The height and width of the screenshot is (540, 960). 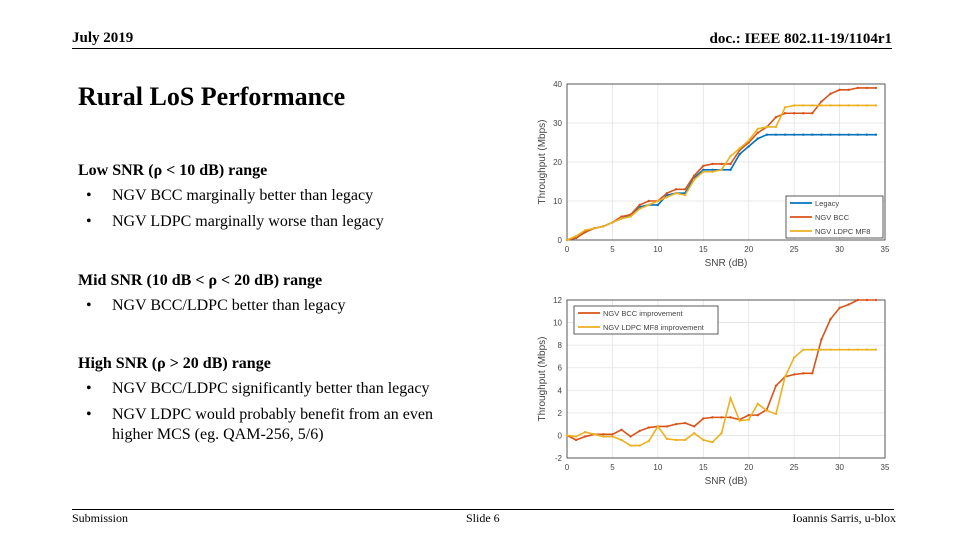 I want to click on series-line, so click(x=721, y=370).